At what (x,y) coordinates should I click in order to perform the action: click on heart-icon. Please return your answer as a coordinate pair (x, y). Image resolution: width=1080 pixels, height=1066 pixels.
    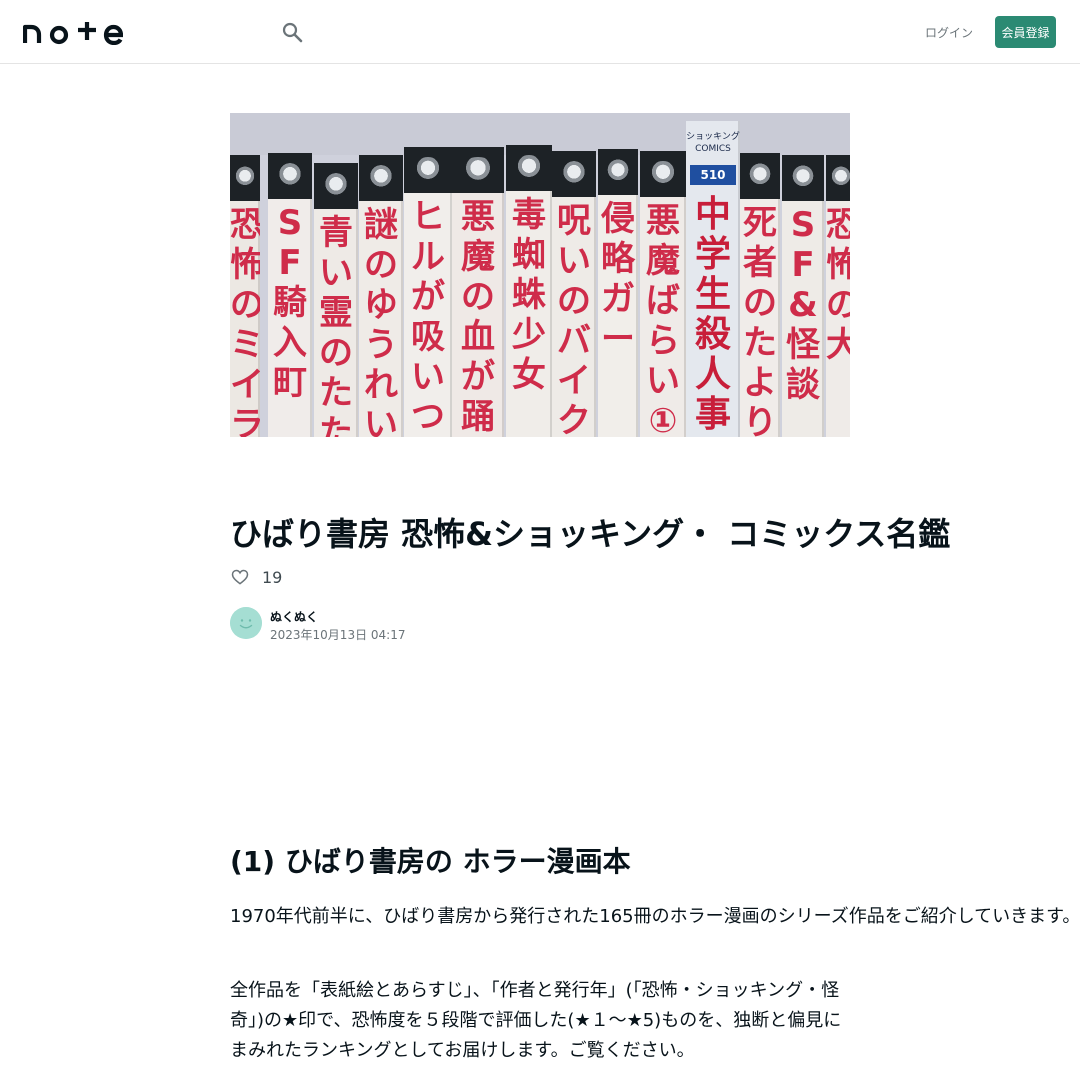
    Looking at the image, I should click on (240, 577).